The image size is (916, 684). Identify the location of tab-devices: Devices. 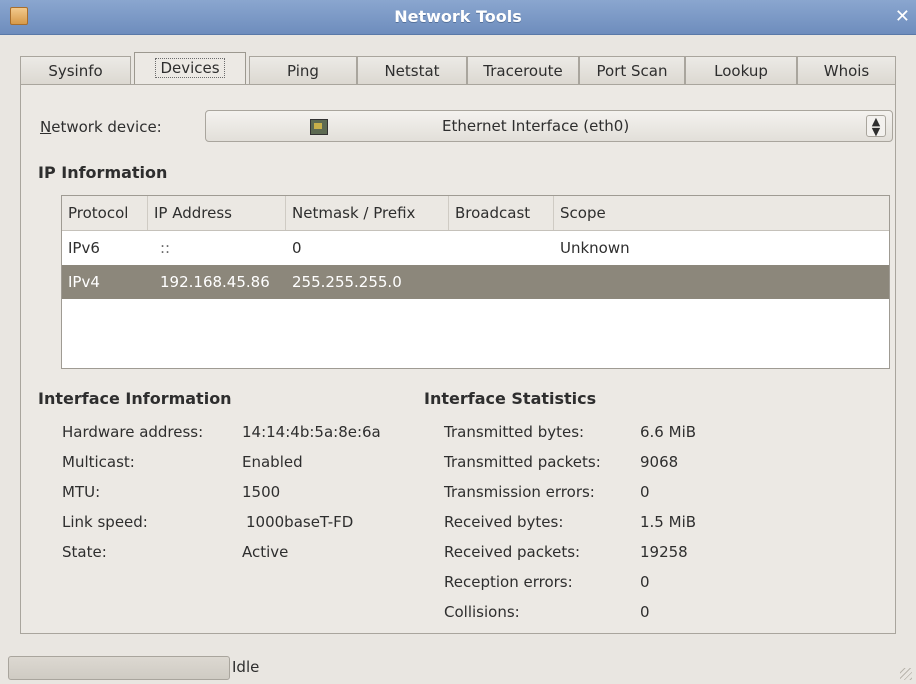
(190, 69).